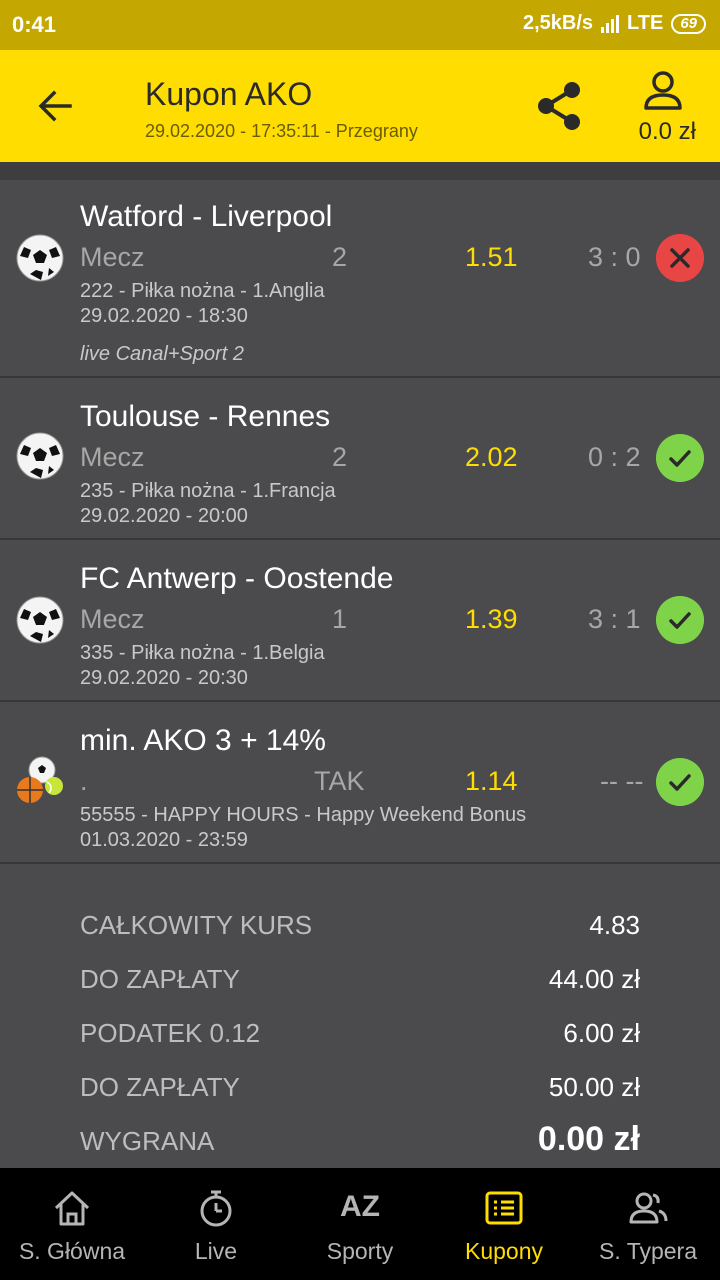 Image resolution: width=720 pixels, height=1280 pixels. What do you see at coordinates (340, 619) in the screenshot?
I see `pick-value: 1` at bounding box center [340, 619].